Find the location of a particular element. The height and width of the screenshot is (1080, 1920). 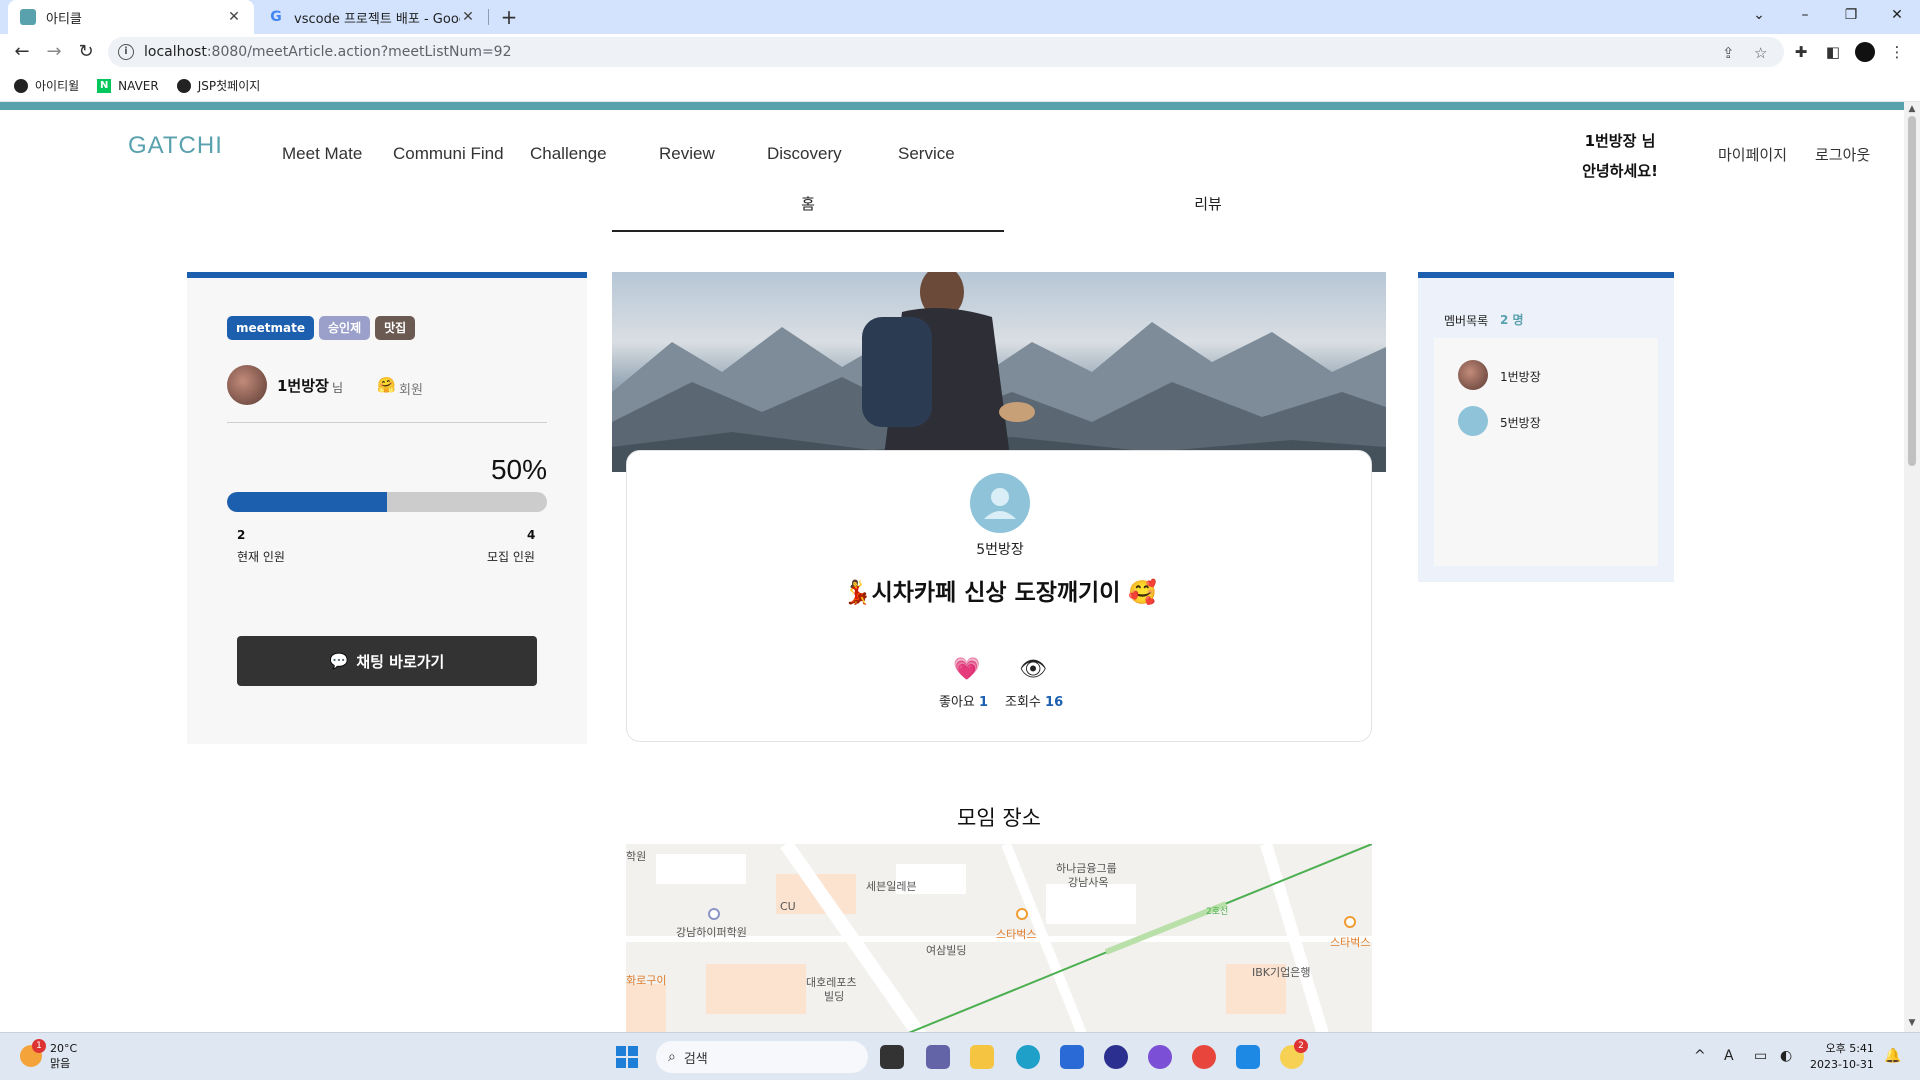

site-favicon-icon is located at coordinates (28, 17).